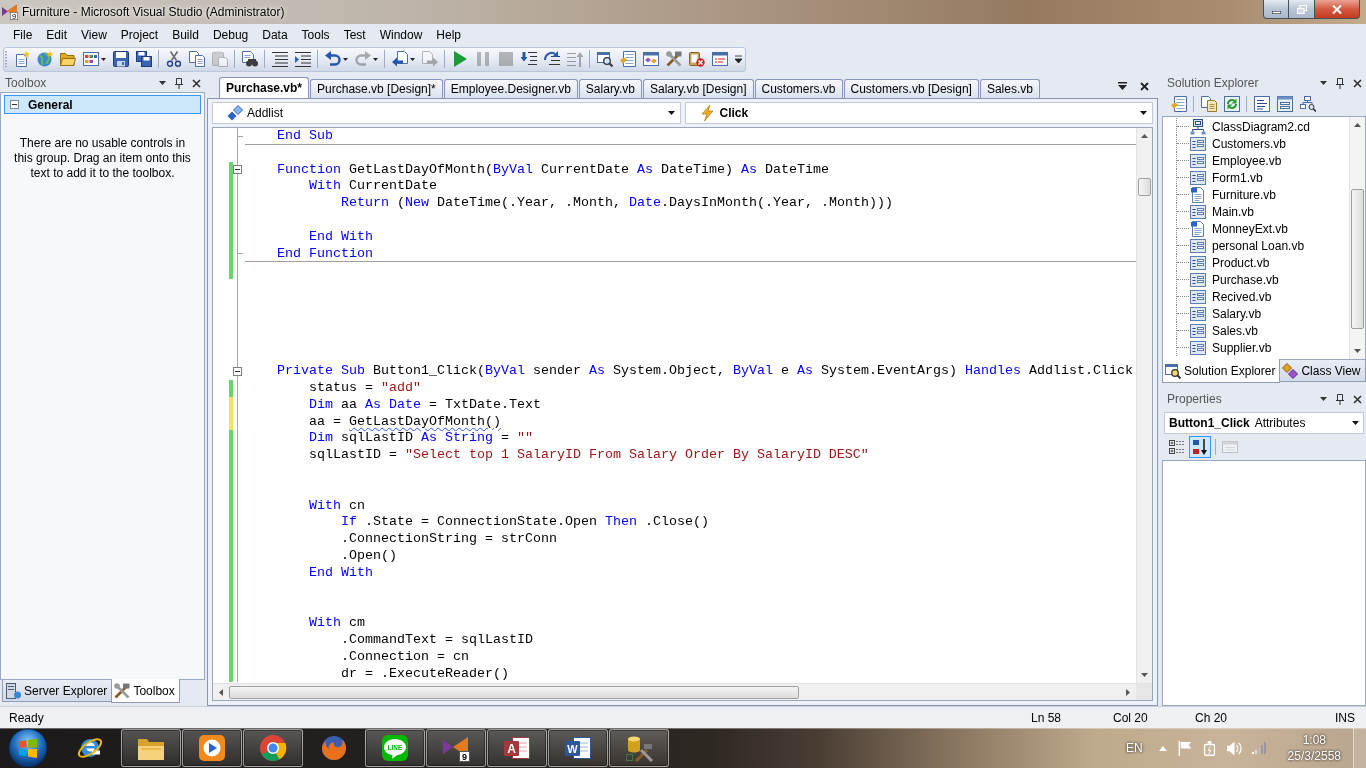 This screenshot has height=768, width=1366. What do you see at coordinates (102, 104) in the screenshot?
I see `group-header: General` at bounding box center [102, 104].